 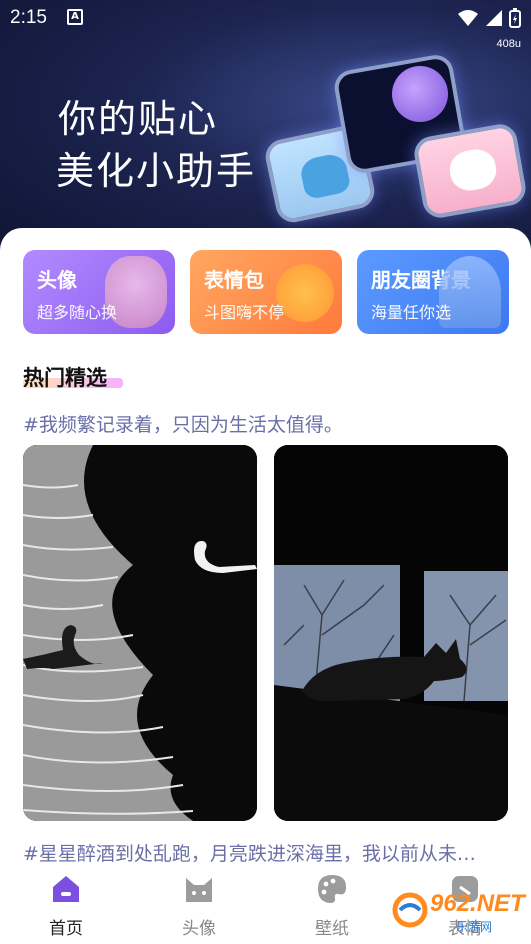 What do you see at coordinates (244, 312) in the screenshot?
I see `category-subtitle: 斗图嗨不停` at bounding box center [244, 312].